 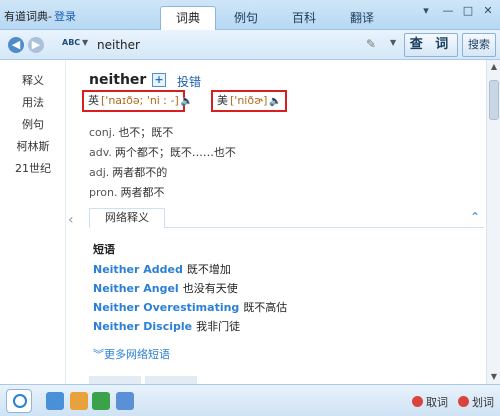 I want to click on web-definition-header: 网络释义 ⌃, so click(x=286, y=218).